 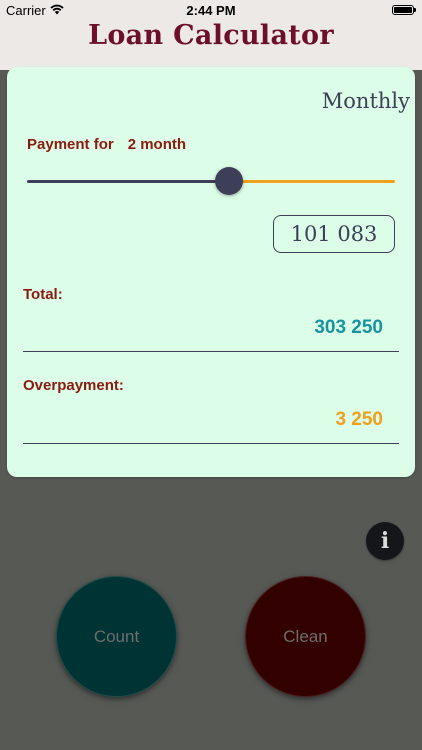 I want to click on monthly-payment-field: 101 083, so click(x=334, y=234).